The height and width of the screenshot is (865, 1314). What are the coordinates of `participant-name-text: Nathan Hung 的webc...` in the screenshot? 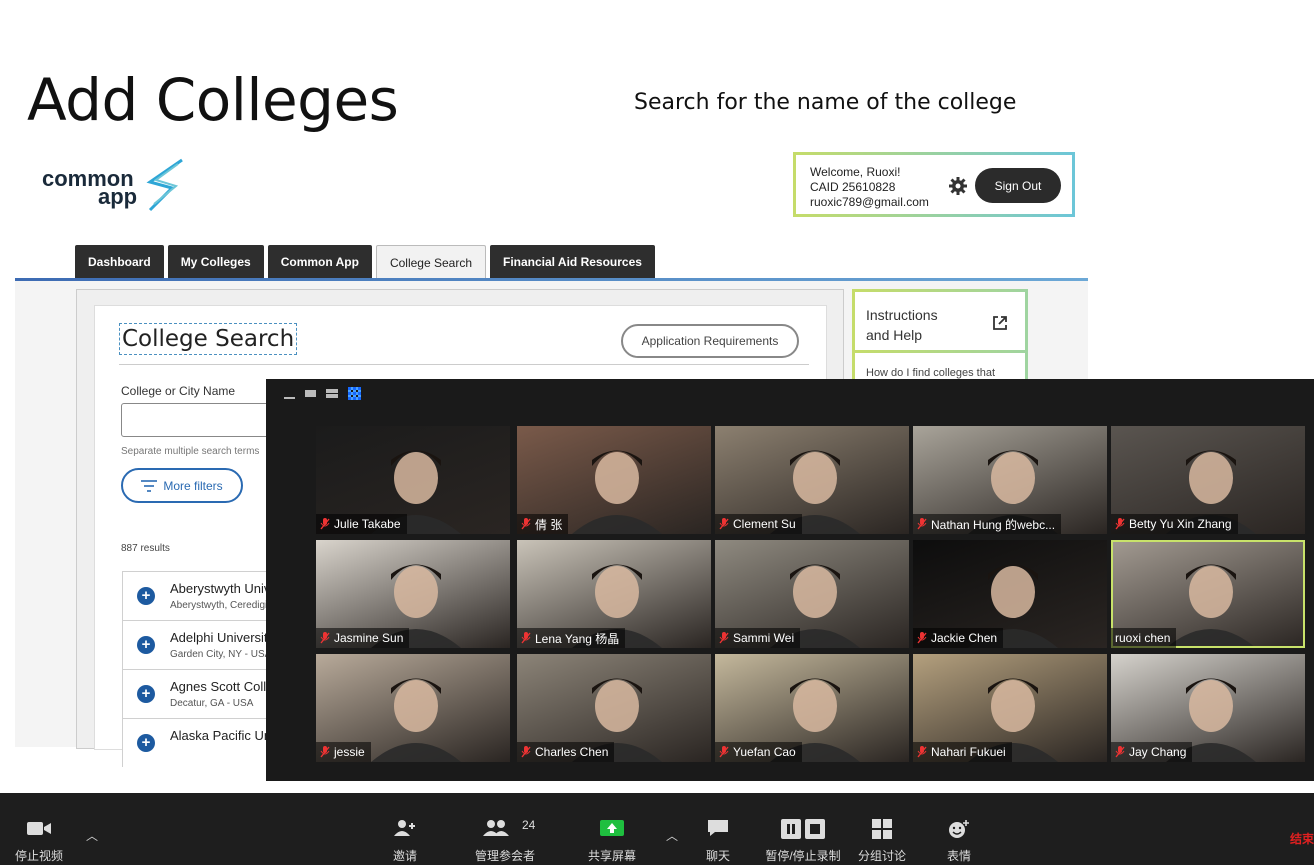 It's located at (993, 524).